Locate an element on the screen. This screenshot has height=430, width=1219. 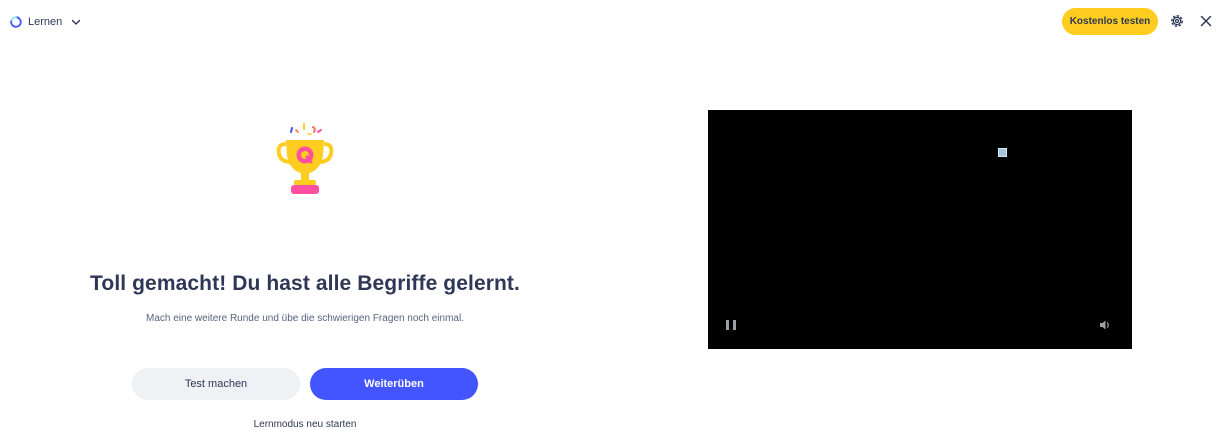
mode-switcher: Lernen is located at coordinates (46, 22).